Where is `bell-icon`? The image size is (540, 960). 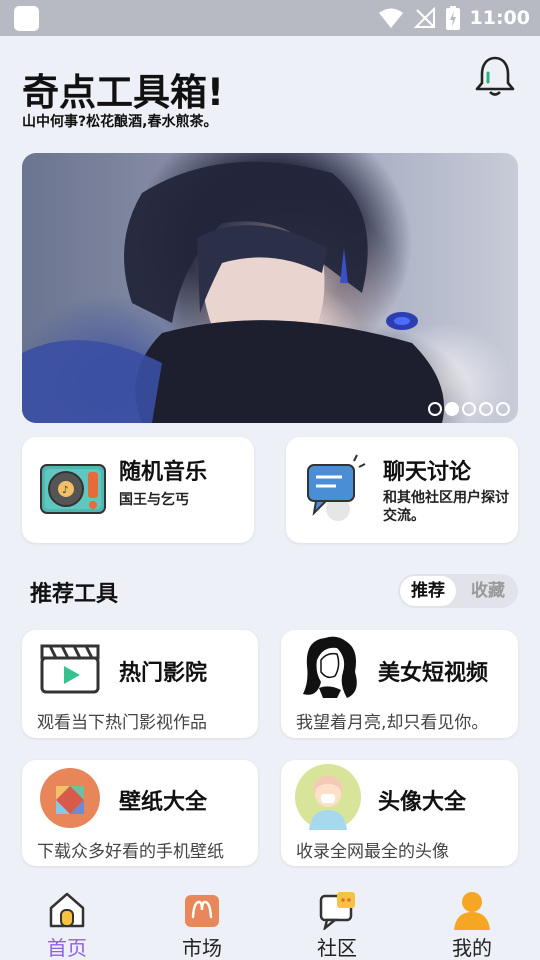
bell-icon is located at coordinates (495, 76).